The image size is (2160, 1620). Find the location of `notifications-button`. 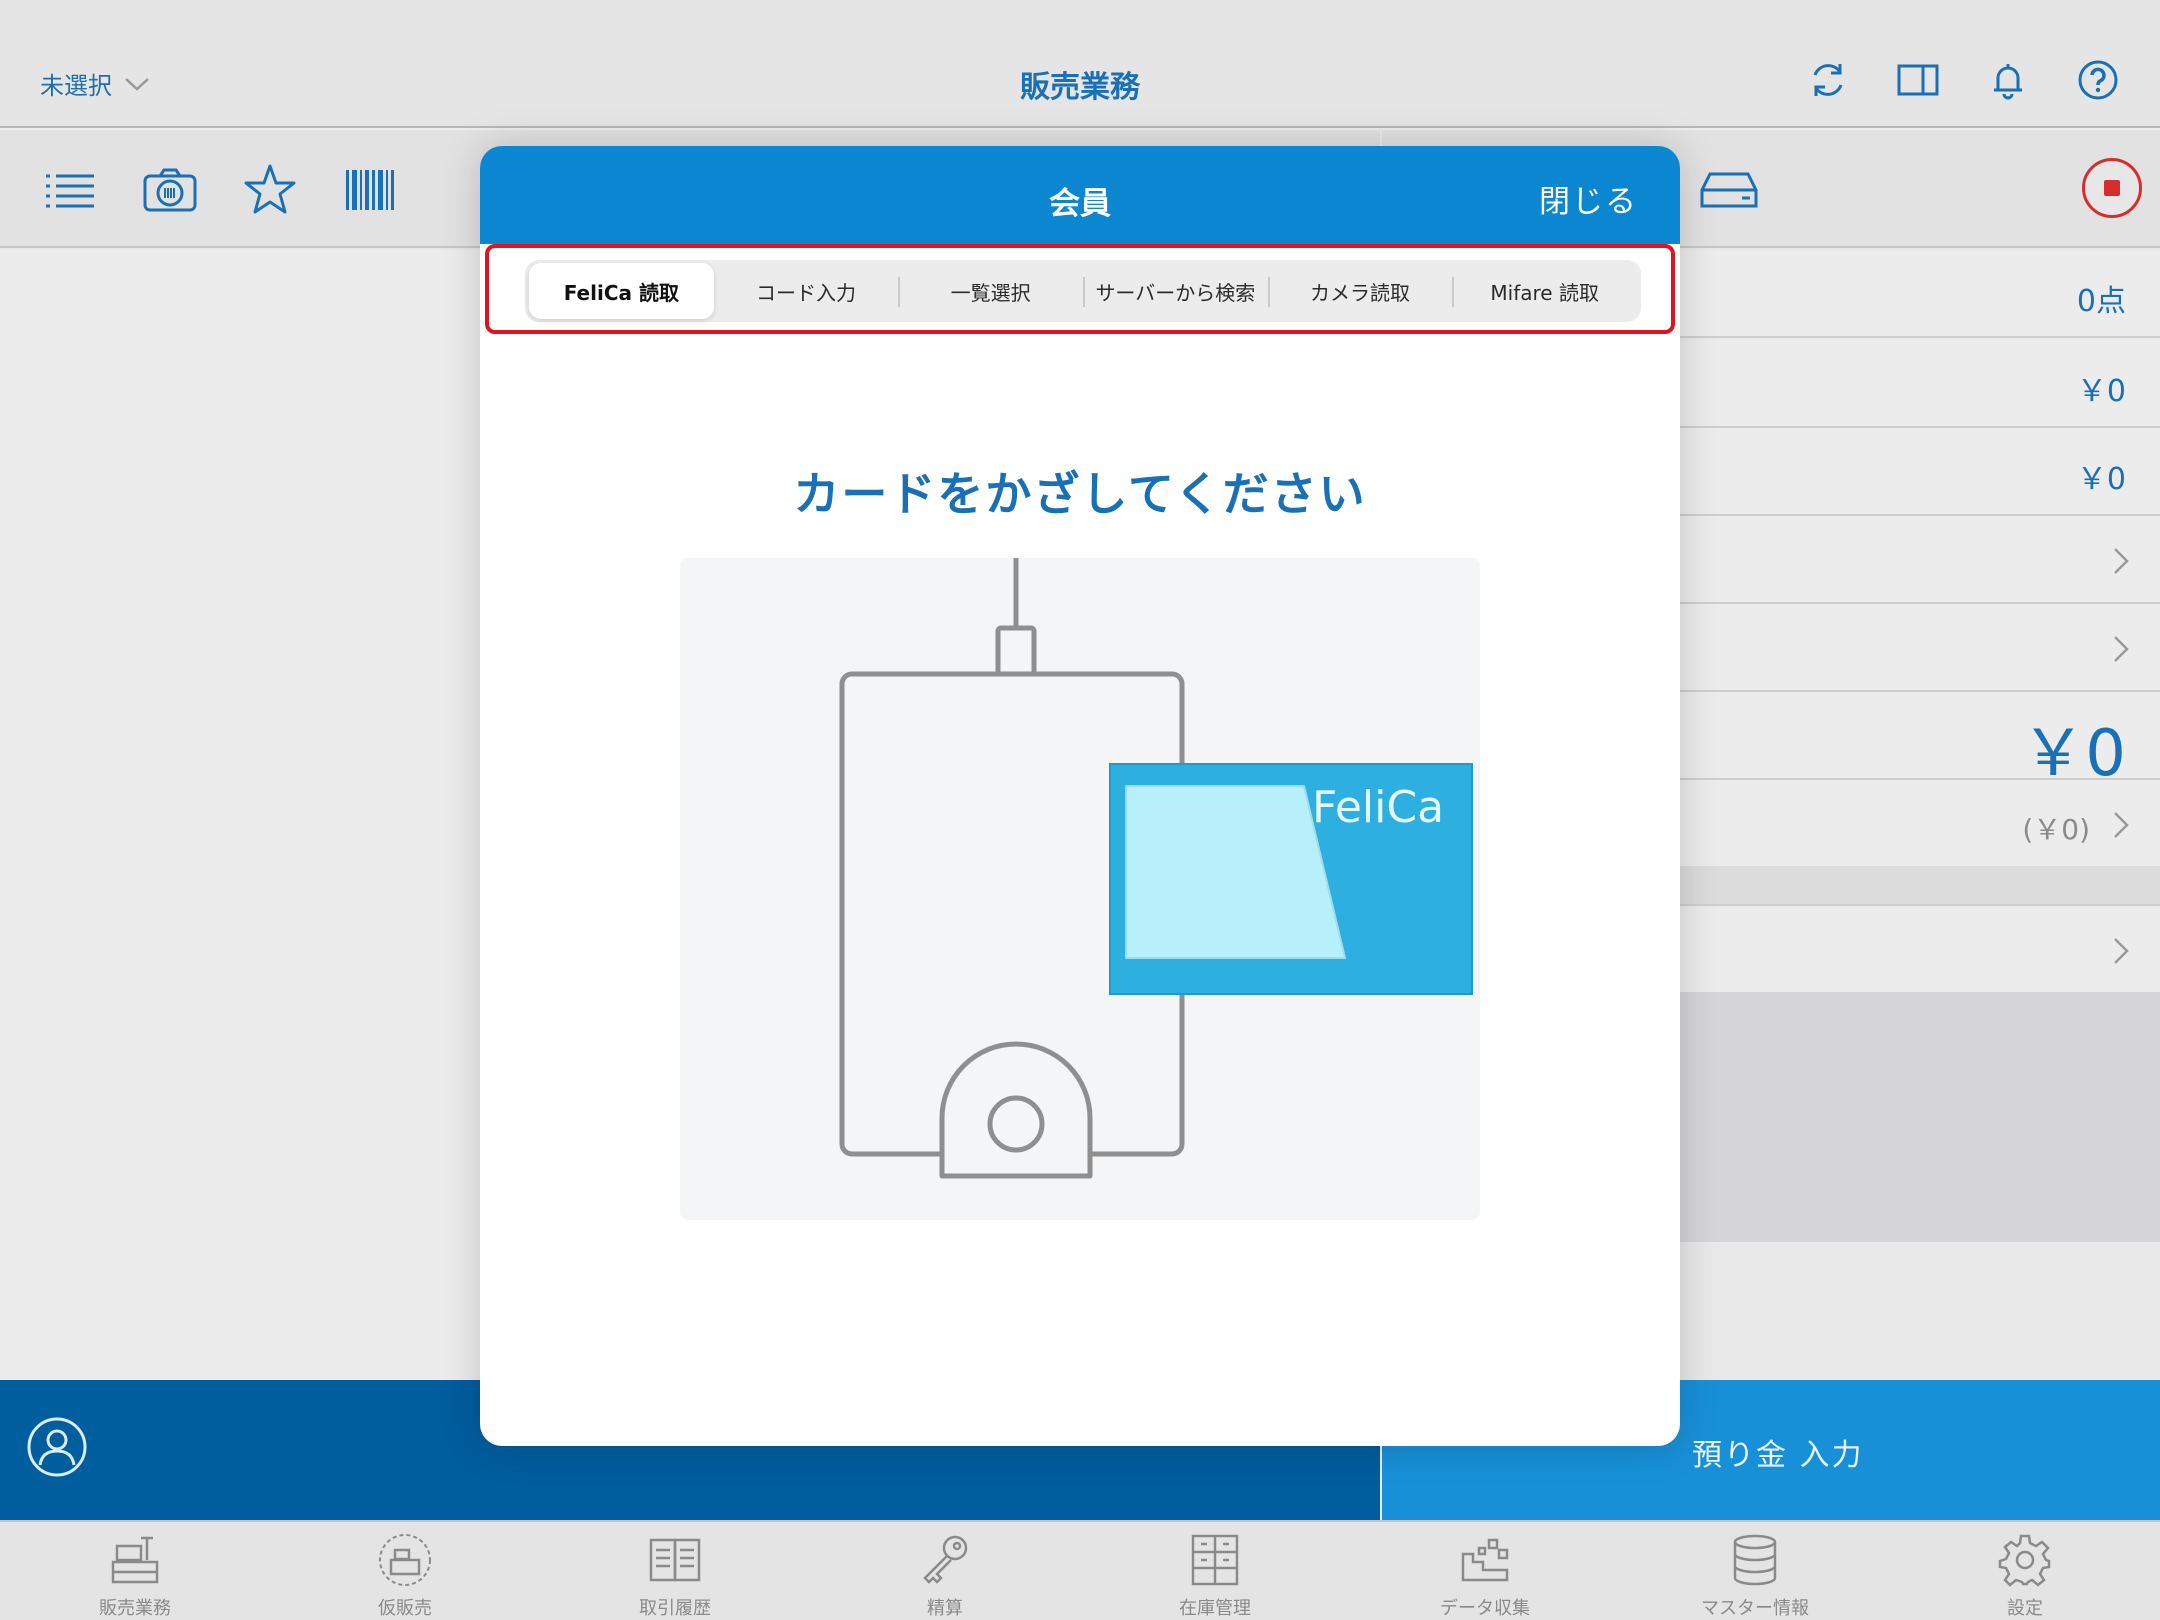

notifications-button is located at coordinates (2008, 80).